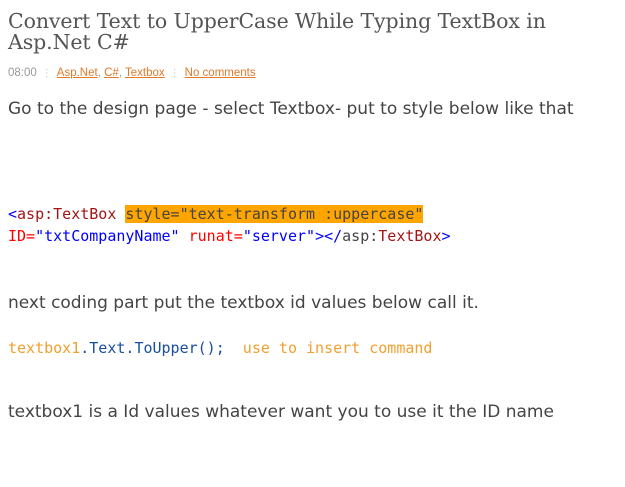 This screenshot has height=487, width=625. What do you see at coordinates (107, 348) in the screenshot?
I see `code-property-name: Text` at bounding box center [107, 348].